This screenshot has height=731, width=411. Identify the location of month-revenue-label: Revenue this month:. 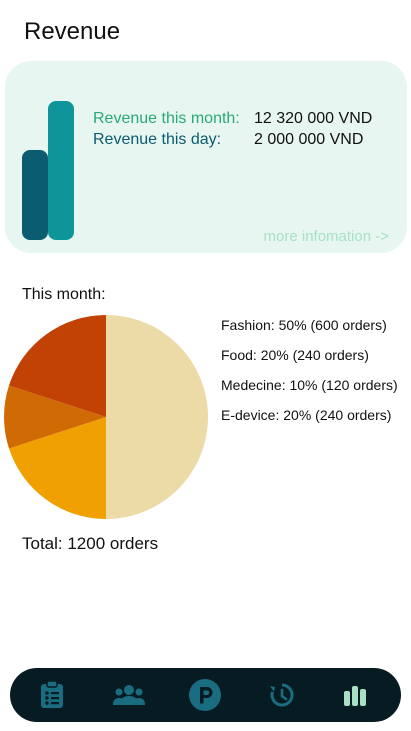
(166, 118).